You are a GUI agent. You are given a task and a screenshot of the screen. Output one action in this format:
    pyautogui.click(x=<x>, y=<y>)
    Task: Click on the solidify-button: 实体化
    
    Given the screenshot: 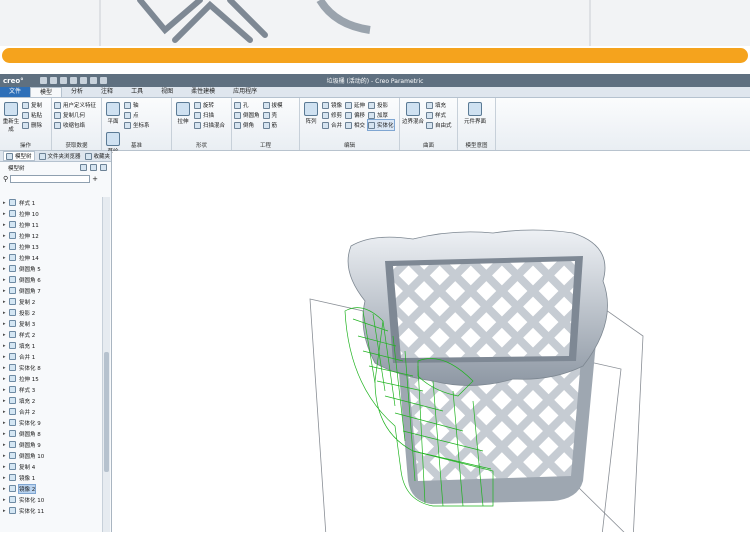 What is the action you would take?
    pyautogui.click(x=381, y=125)
    